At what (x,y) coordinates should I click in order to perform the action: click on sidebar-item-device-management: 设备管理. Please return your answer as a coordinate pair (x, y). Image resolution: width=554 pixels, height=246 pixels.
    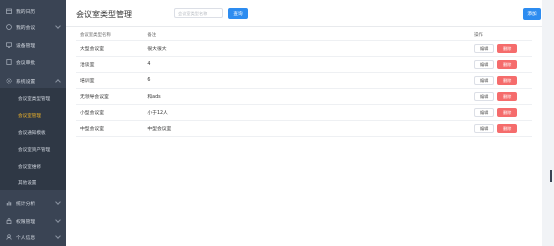
    Looking at the image, I should click on (33, 45).